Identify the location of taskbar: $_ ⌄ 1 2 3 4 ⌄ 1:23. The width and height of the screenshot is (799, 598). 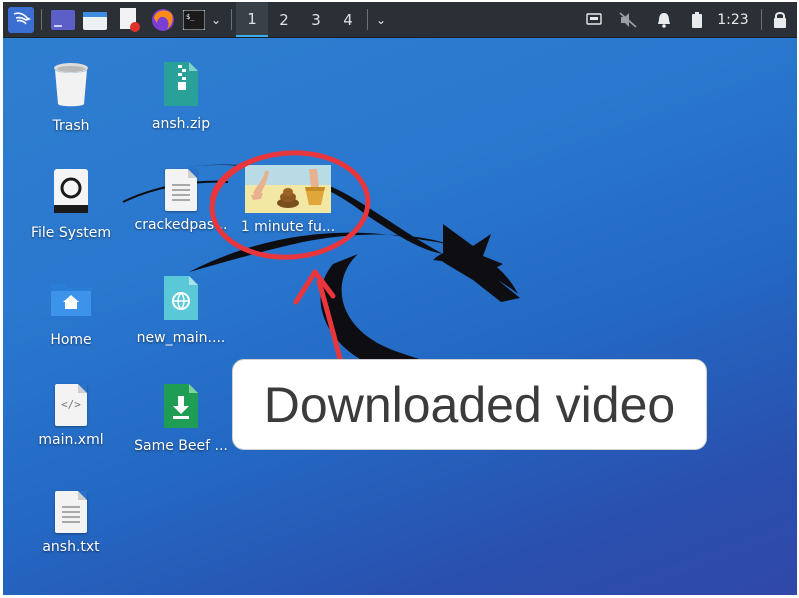
(400, 20).